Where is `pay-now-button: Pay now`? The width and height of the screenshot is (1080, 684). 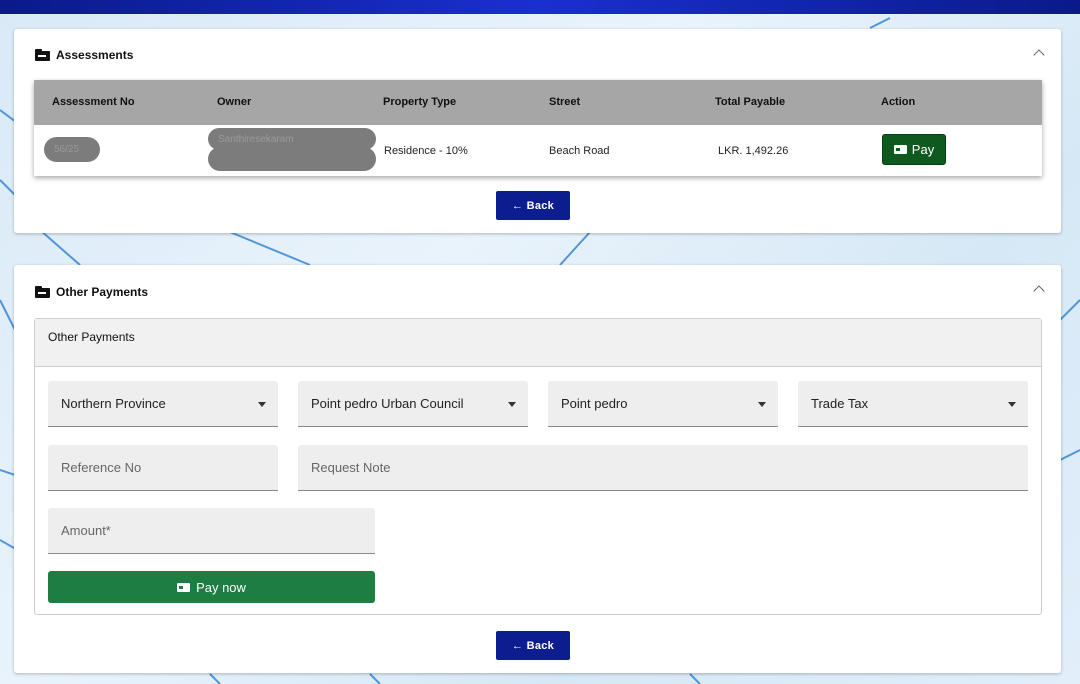
pay-now-button: Pay now is located at coordinates (211, 587).